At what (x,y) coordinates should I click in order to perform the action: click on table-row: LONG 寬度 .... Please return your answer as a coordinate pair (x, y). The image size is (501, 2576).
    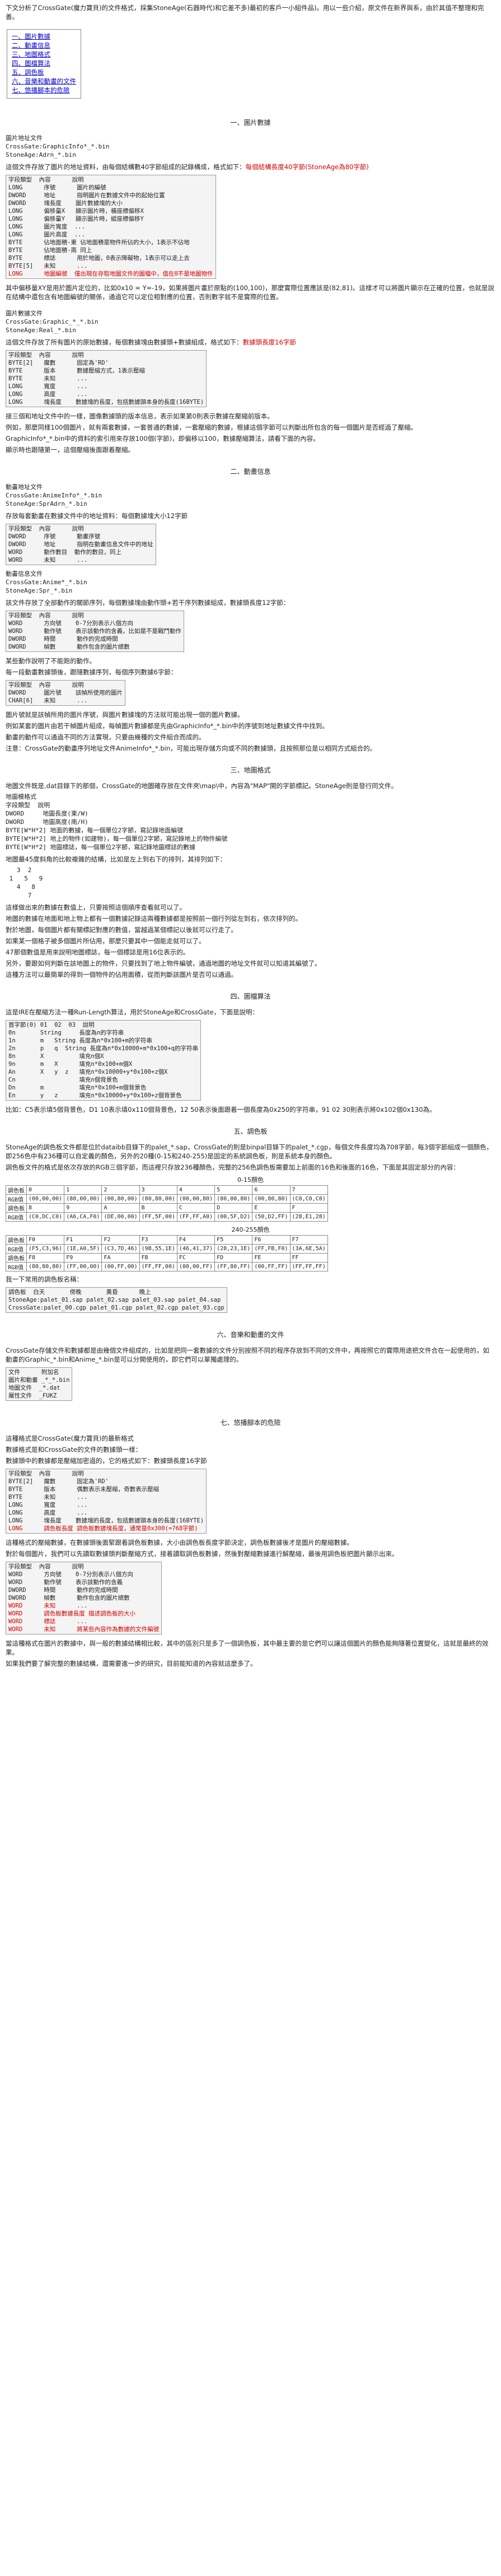
    Looking at the image, I should click on (48, 386).